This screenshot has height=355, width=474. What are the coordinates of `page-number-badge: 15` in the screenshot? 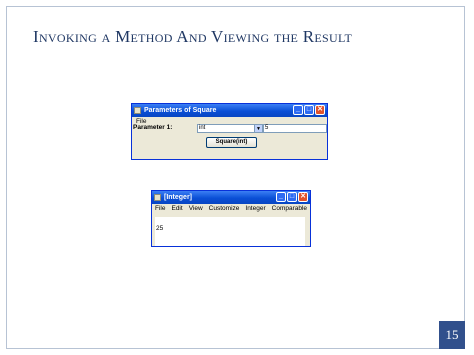 It's located at (452, 335).